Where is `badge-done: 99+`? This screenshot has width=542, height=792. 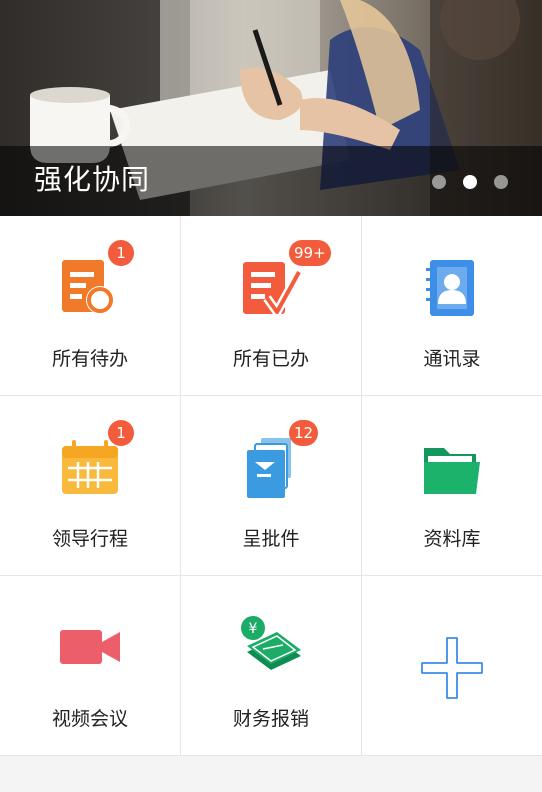 badge-done: 99+ is located at coordinates (310, 253).